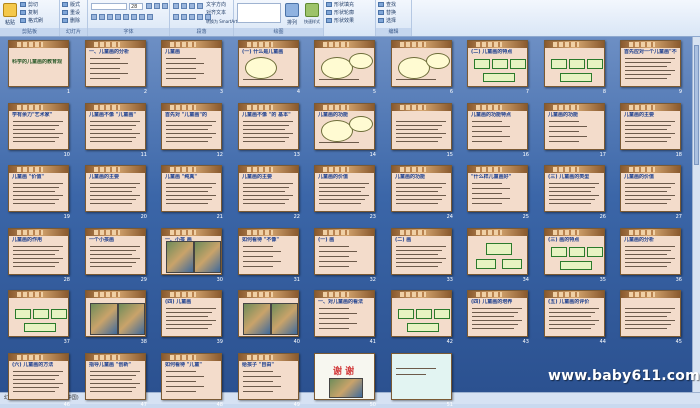 This screenshot has height=408, width=700. I want to click on slide-thumbnail: 一、小孩 画, so click(191, 251).